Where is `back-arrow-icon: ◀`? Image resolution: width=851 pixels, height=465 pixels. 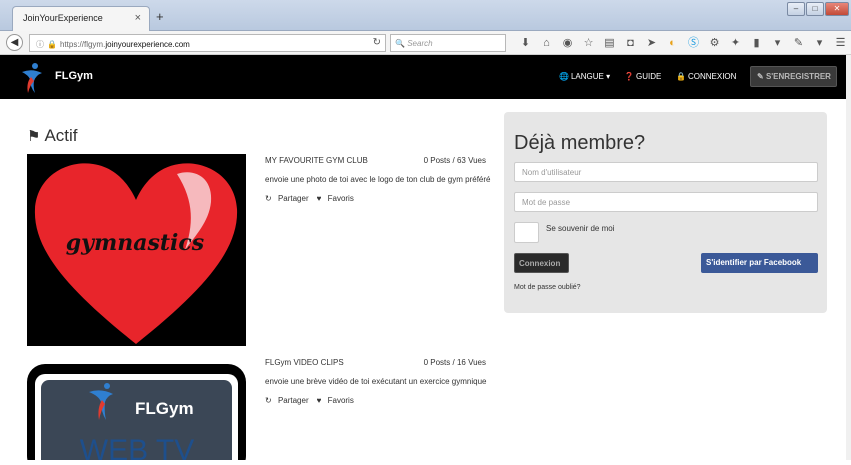
back-arrow-icon: ◀ is located at coordinates (14, 42).